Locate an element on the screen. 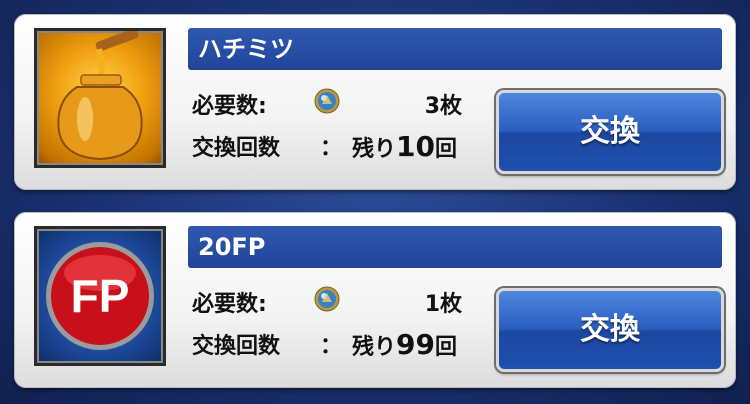 The height and width of the screenshot is (404, 750). fp-badge-icon: FP is located at coordinates (100, 296).